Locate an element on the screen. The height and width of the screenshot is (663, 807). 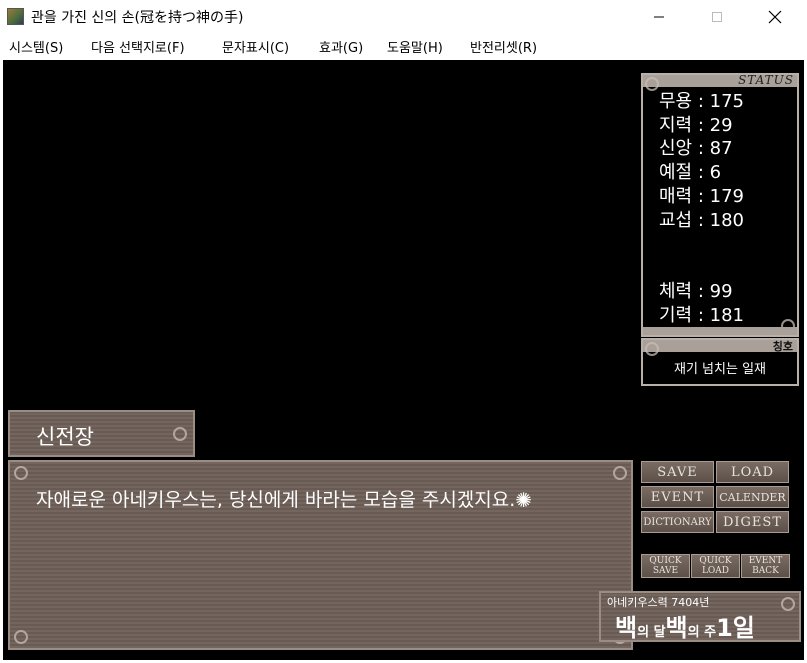
window-title: 관을 가진 신의 손(冠を持つ神の手) is located at coordinates (137, 18).